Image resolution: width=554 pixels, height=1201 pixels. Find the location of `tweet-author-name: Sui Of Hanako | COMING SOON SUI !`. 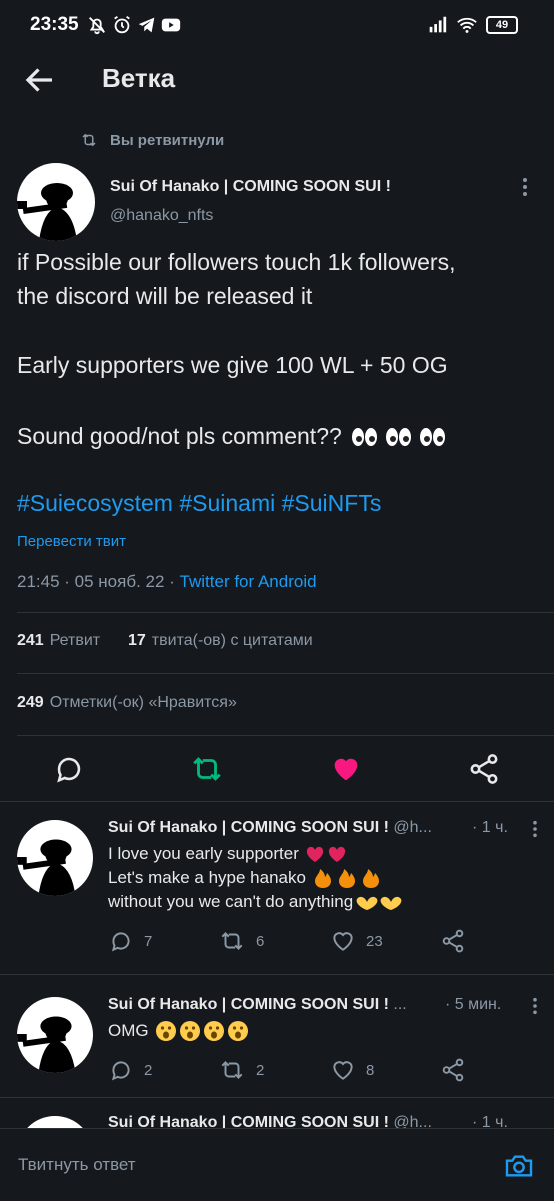

tweet-author-name: Sui Of Hanako | COMING SOON SUI ! is located at coordinates (250, 187).